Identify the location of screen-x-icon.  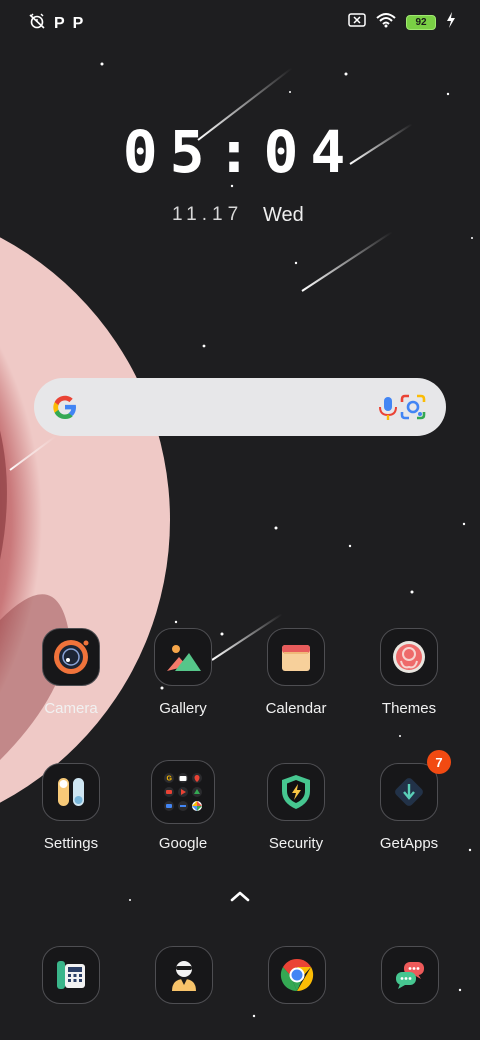
(357, 22).